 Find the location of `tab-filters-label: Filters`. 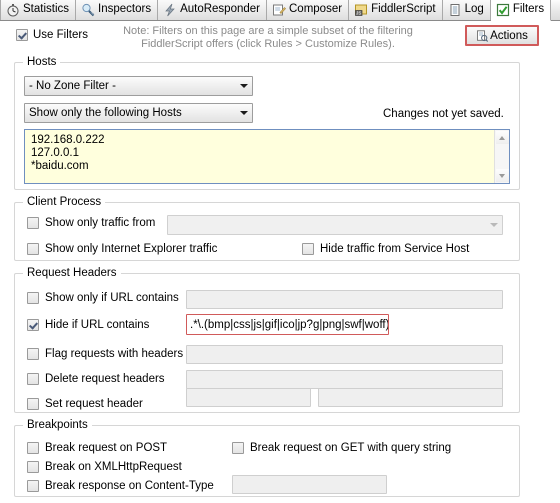

tab-filters-label: Filters is located at coordinates (528, 9).